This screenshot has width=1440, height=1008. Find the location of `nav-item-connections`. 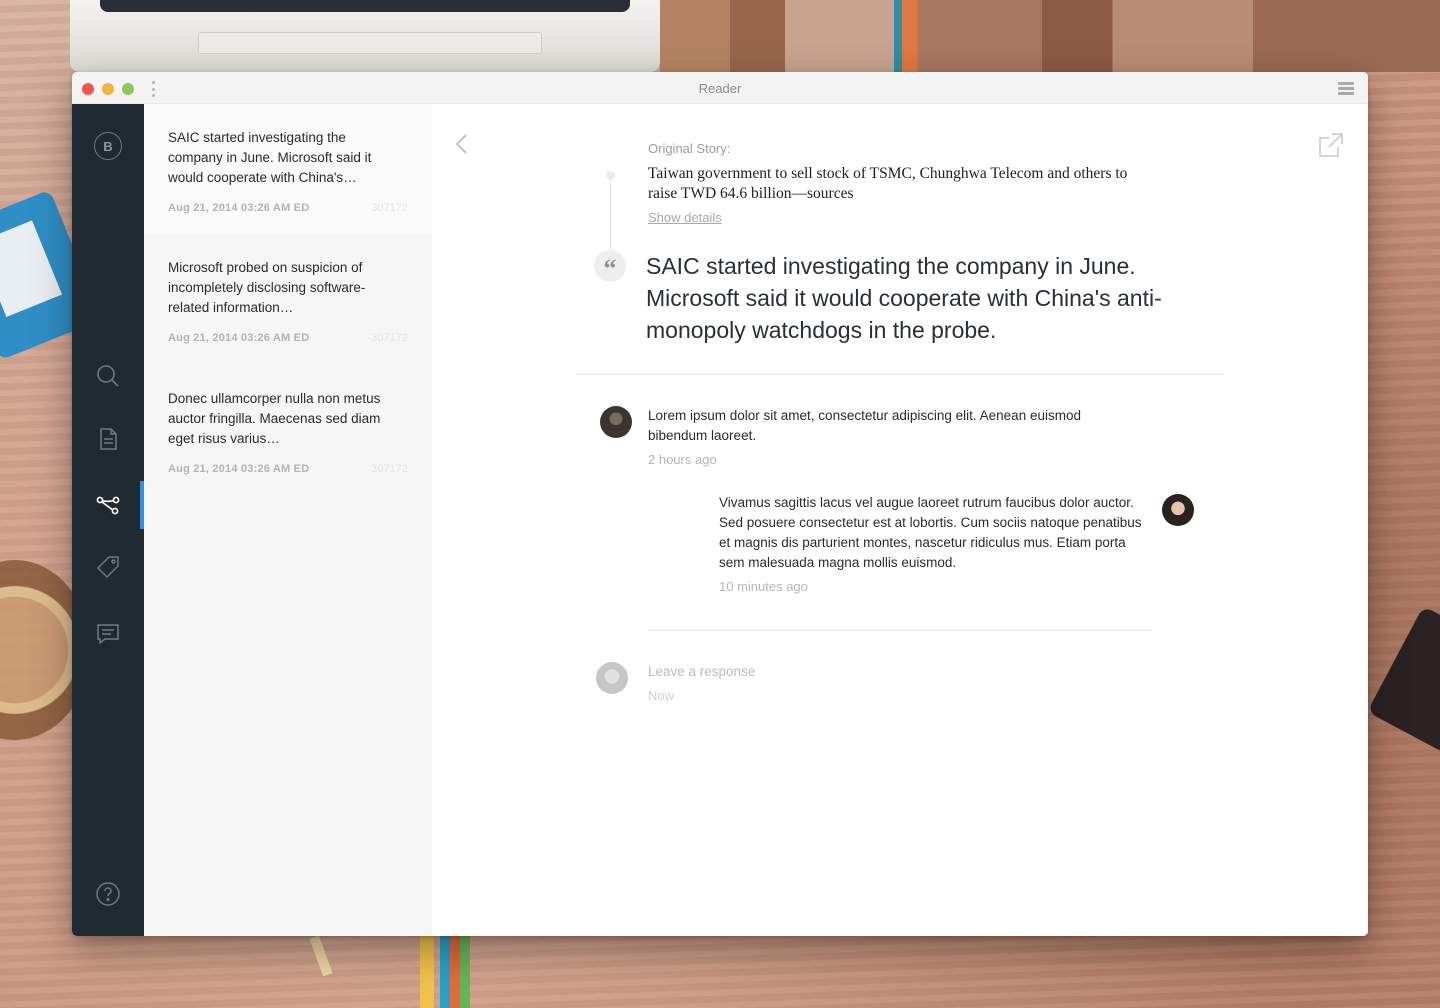

nav-item-connections is located at coordinates (108, 505).